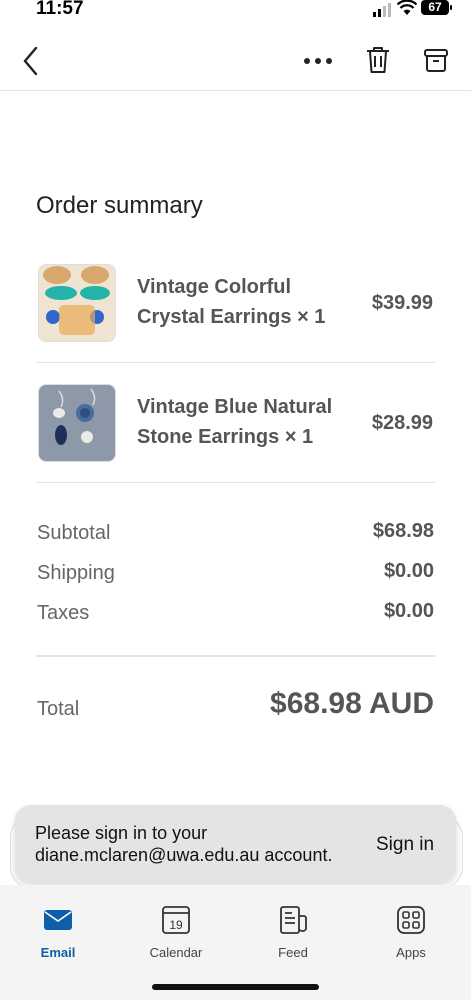  Describe the element at coordinates (176, 935) in the screenshot. I see `tab-calendar: 19 Calendar` at that location.